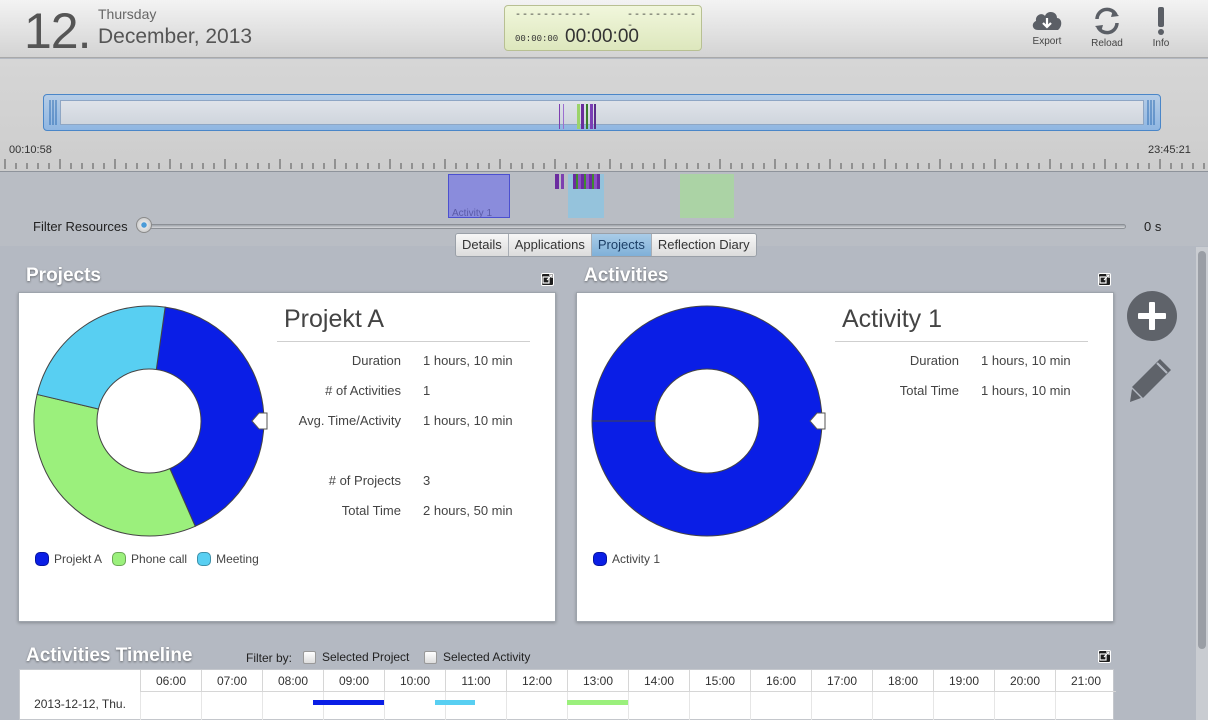 This screenshot has width=1208, height=720. Describe the element at coordinates (170, 681) in the screenshot. I see `timeline-hour-header: 06:00` at that location.